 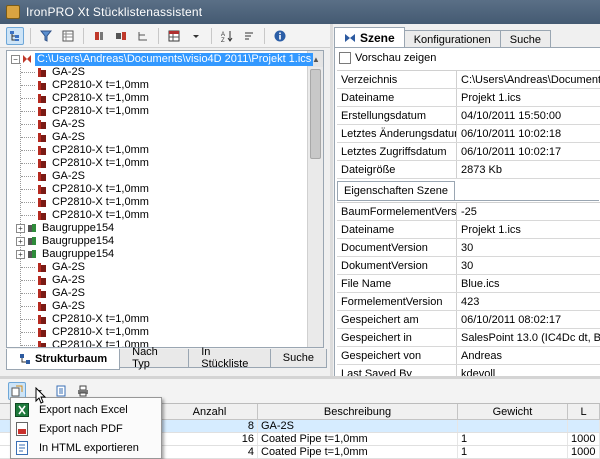 What do you see at coordinates (86, 428) in the screenshot?
I see `menu-item-export-pdf: Export nach PDF` at bounding box center [86, 428].